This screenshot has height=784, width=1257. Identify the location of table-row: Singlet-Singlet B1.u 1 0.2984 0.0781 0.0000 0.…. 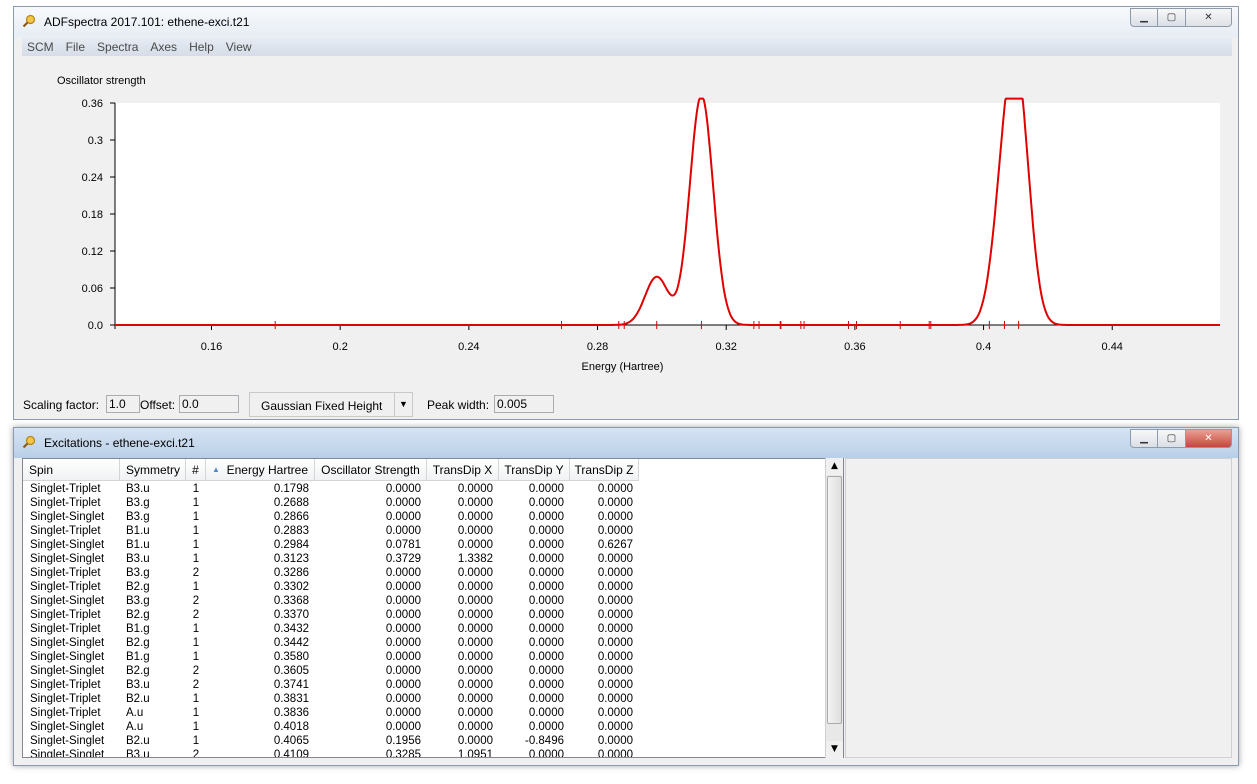
(331, 545).